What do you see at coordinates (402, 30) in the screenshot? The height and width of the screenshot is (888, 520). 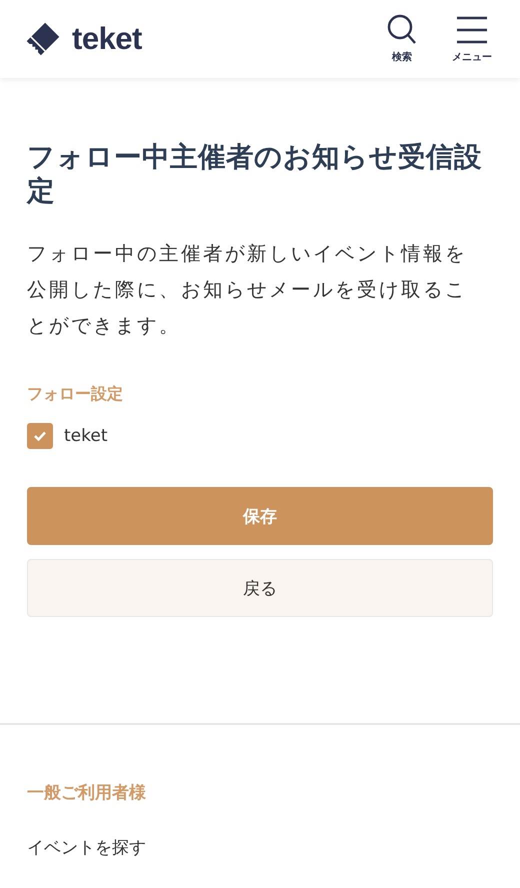 I see `search-icon` at bounding box center [402, 30].